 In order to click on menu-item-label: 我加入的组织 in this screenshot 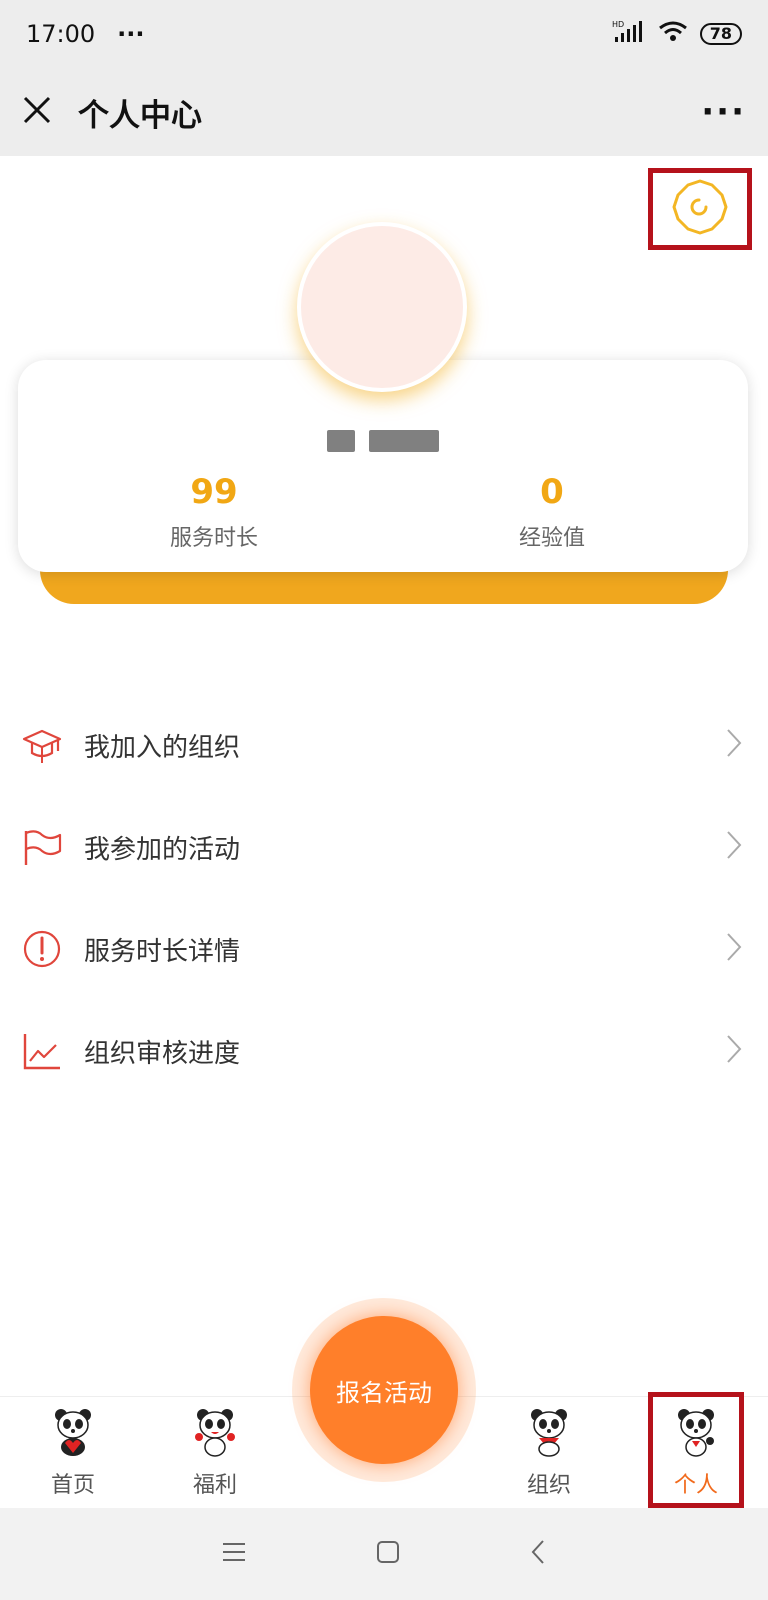, I will do `click(162, 747)`.